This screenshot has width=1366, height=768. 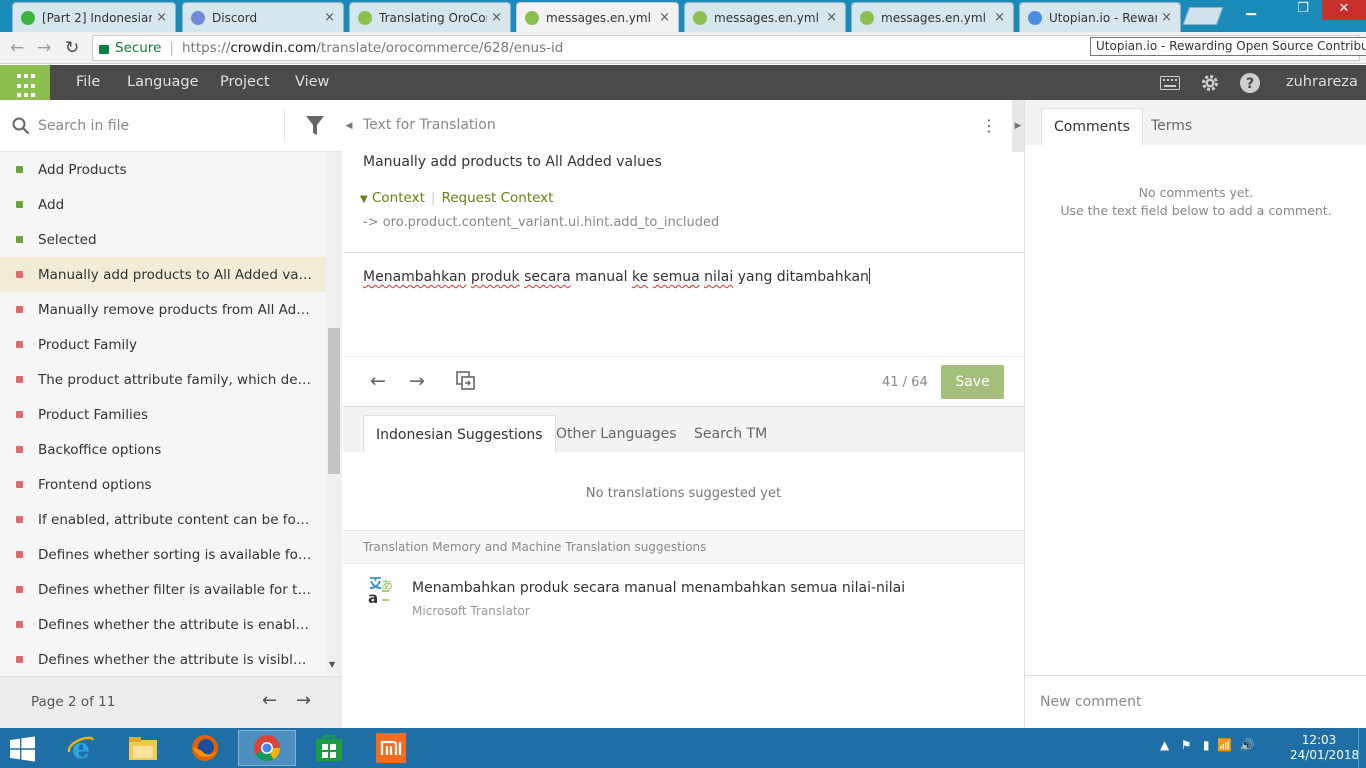 What do you see at coordinates (1195, 701) in the screenshot?
I see `new-comment-input` at bounding box center [1195, 701].